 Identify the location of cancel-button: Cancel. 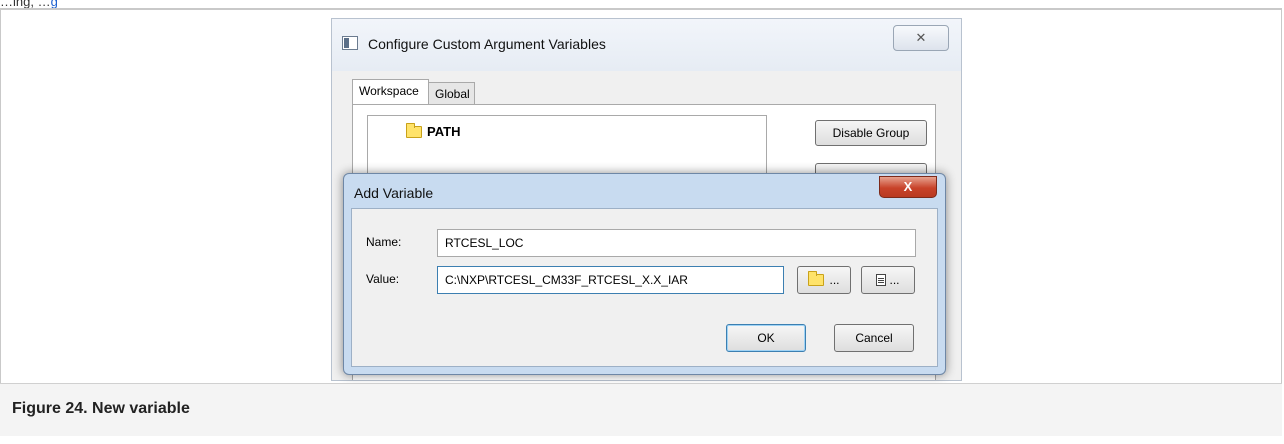
(874, 338).